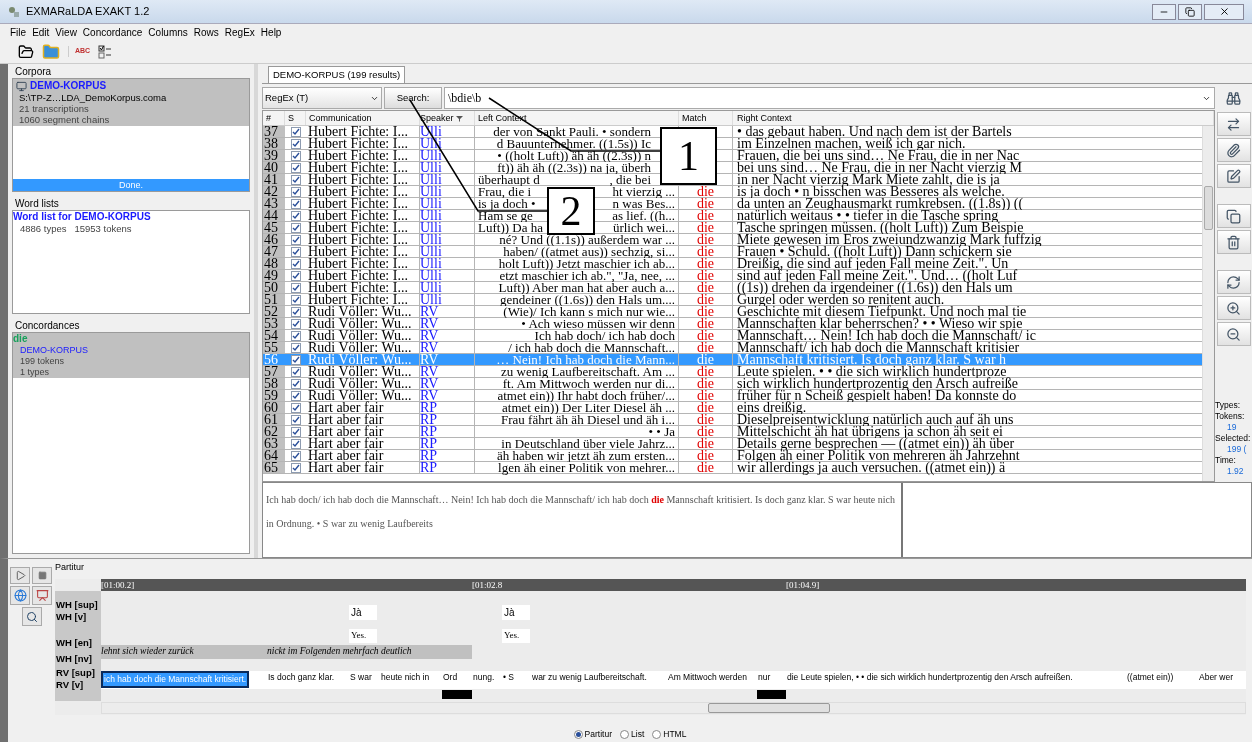 The width and height of the screenshot is (1252, 742). Describe the element at coordinates (168, 32) in the screenshot. I see `menu-item: Columns` at that location.